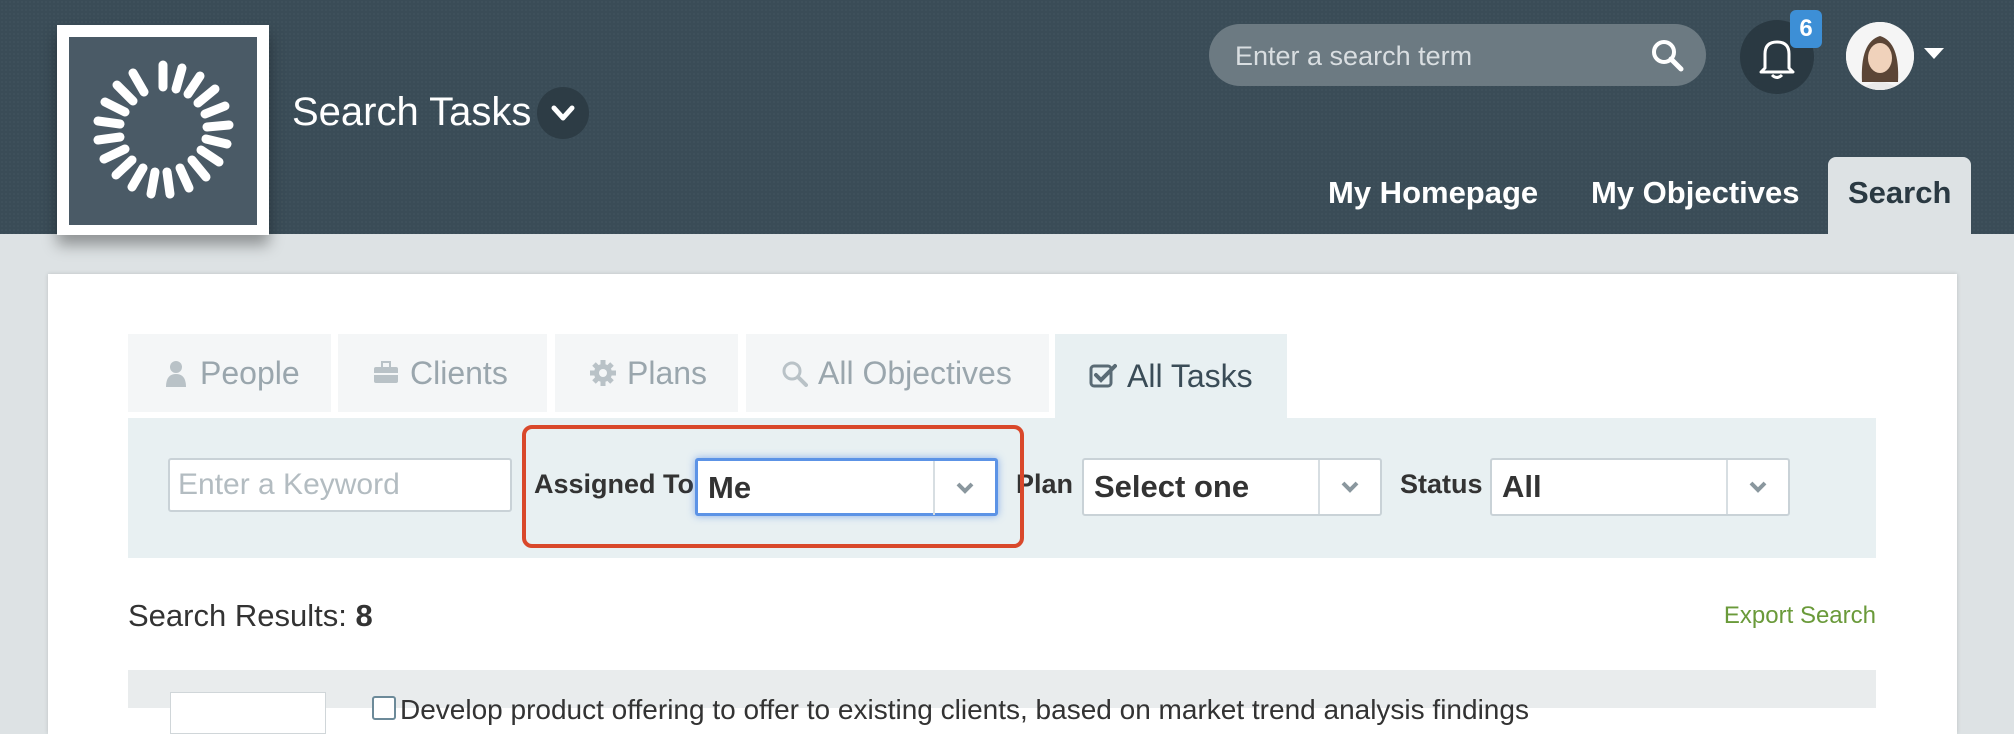 The height and width of the screenshot is (734, 2014). What do you see at coordinates (1934, 54) in the screenshot?
I see `caret-down-icon` at bounding box center [1934, 54].